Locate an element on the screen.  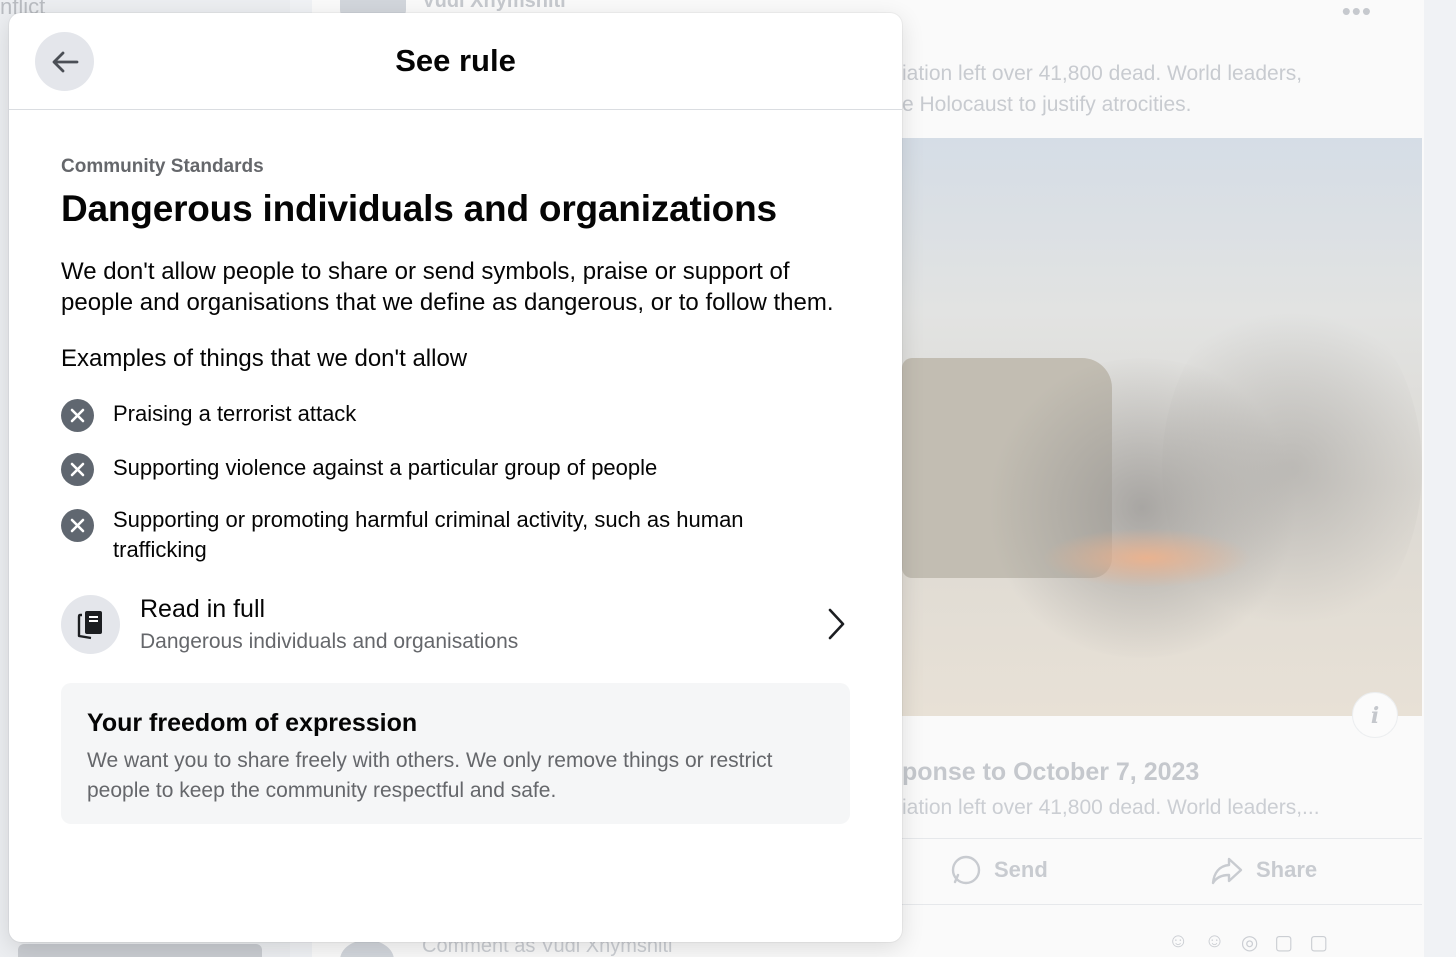
camera-icon: ◎ is located at coordinates (1249, 942).